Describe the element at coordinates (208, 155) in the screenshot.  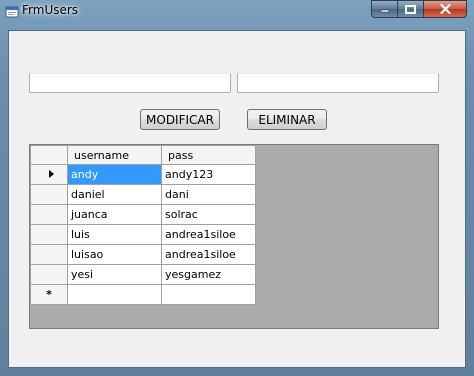
I see `column-header-pass: pass` at that location.